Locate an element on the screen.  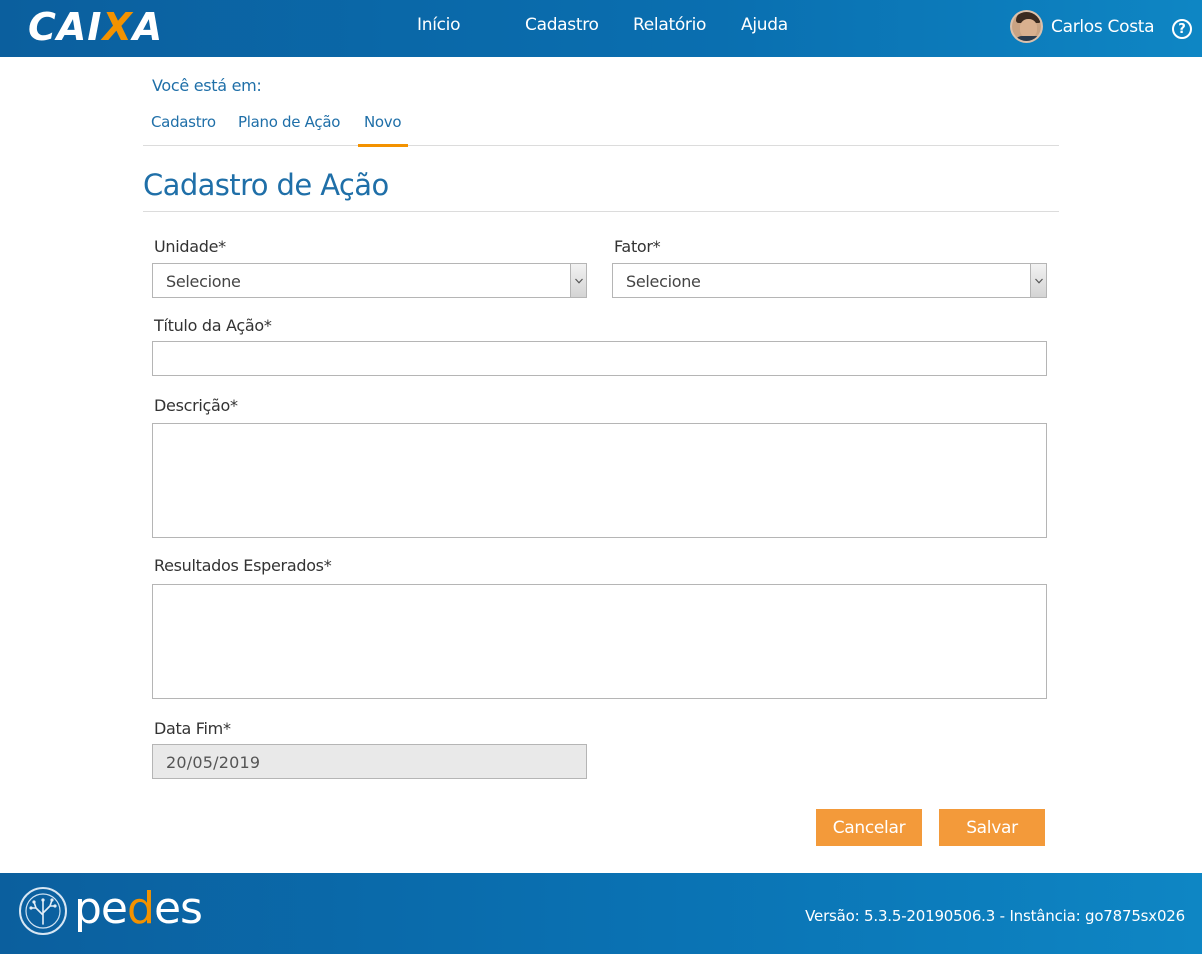
nav-ajuda: Ajuda is located at coordinates (764, 25).